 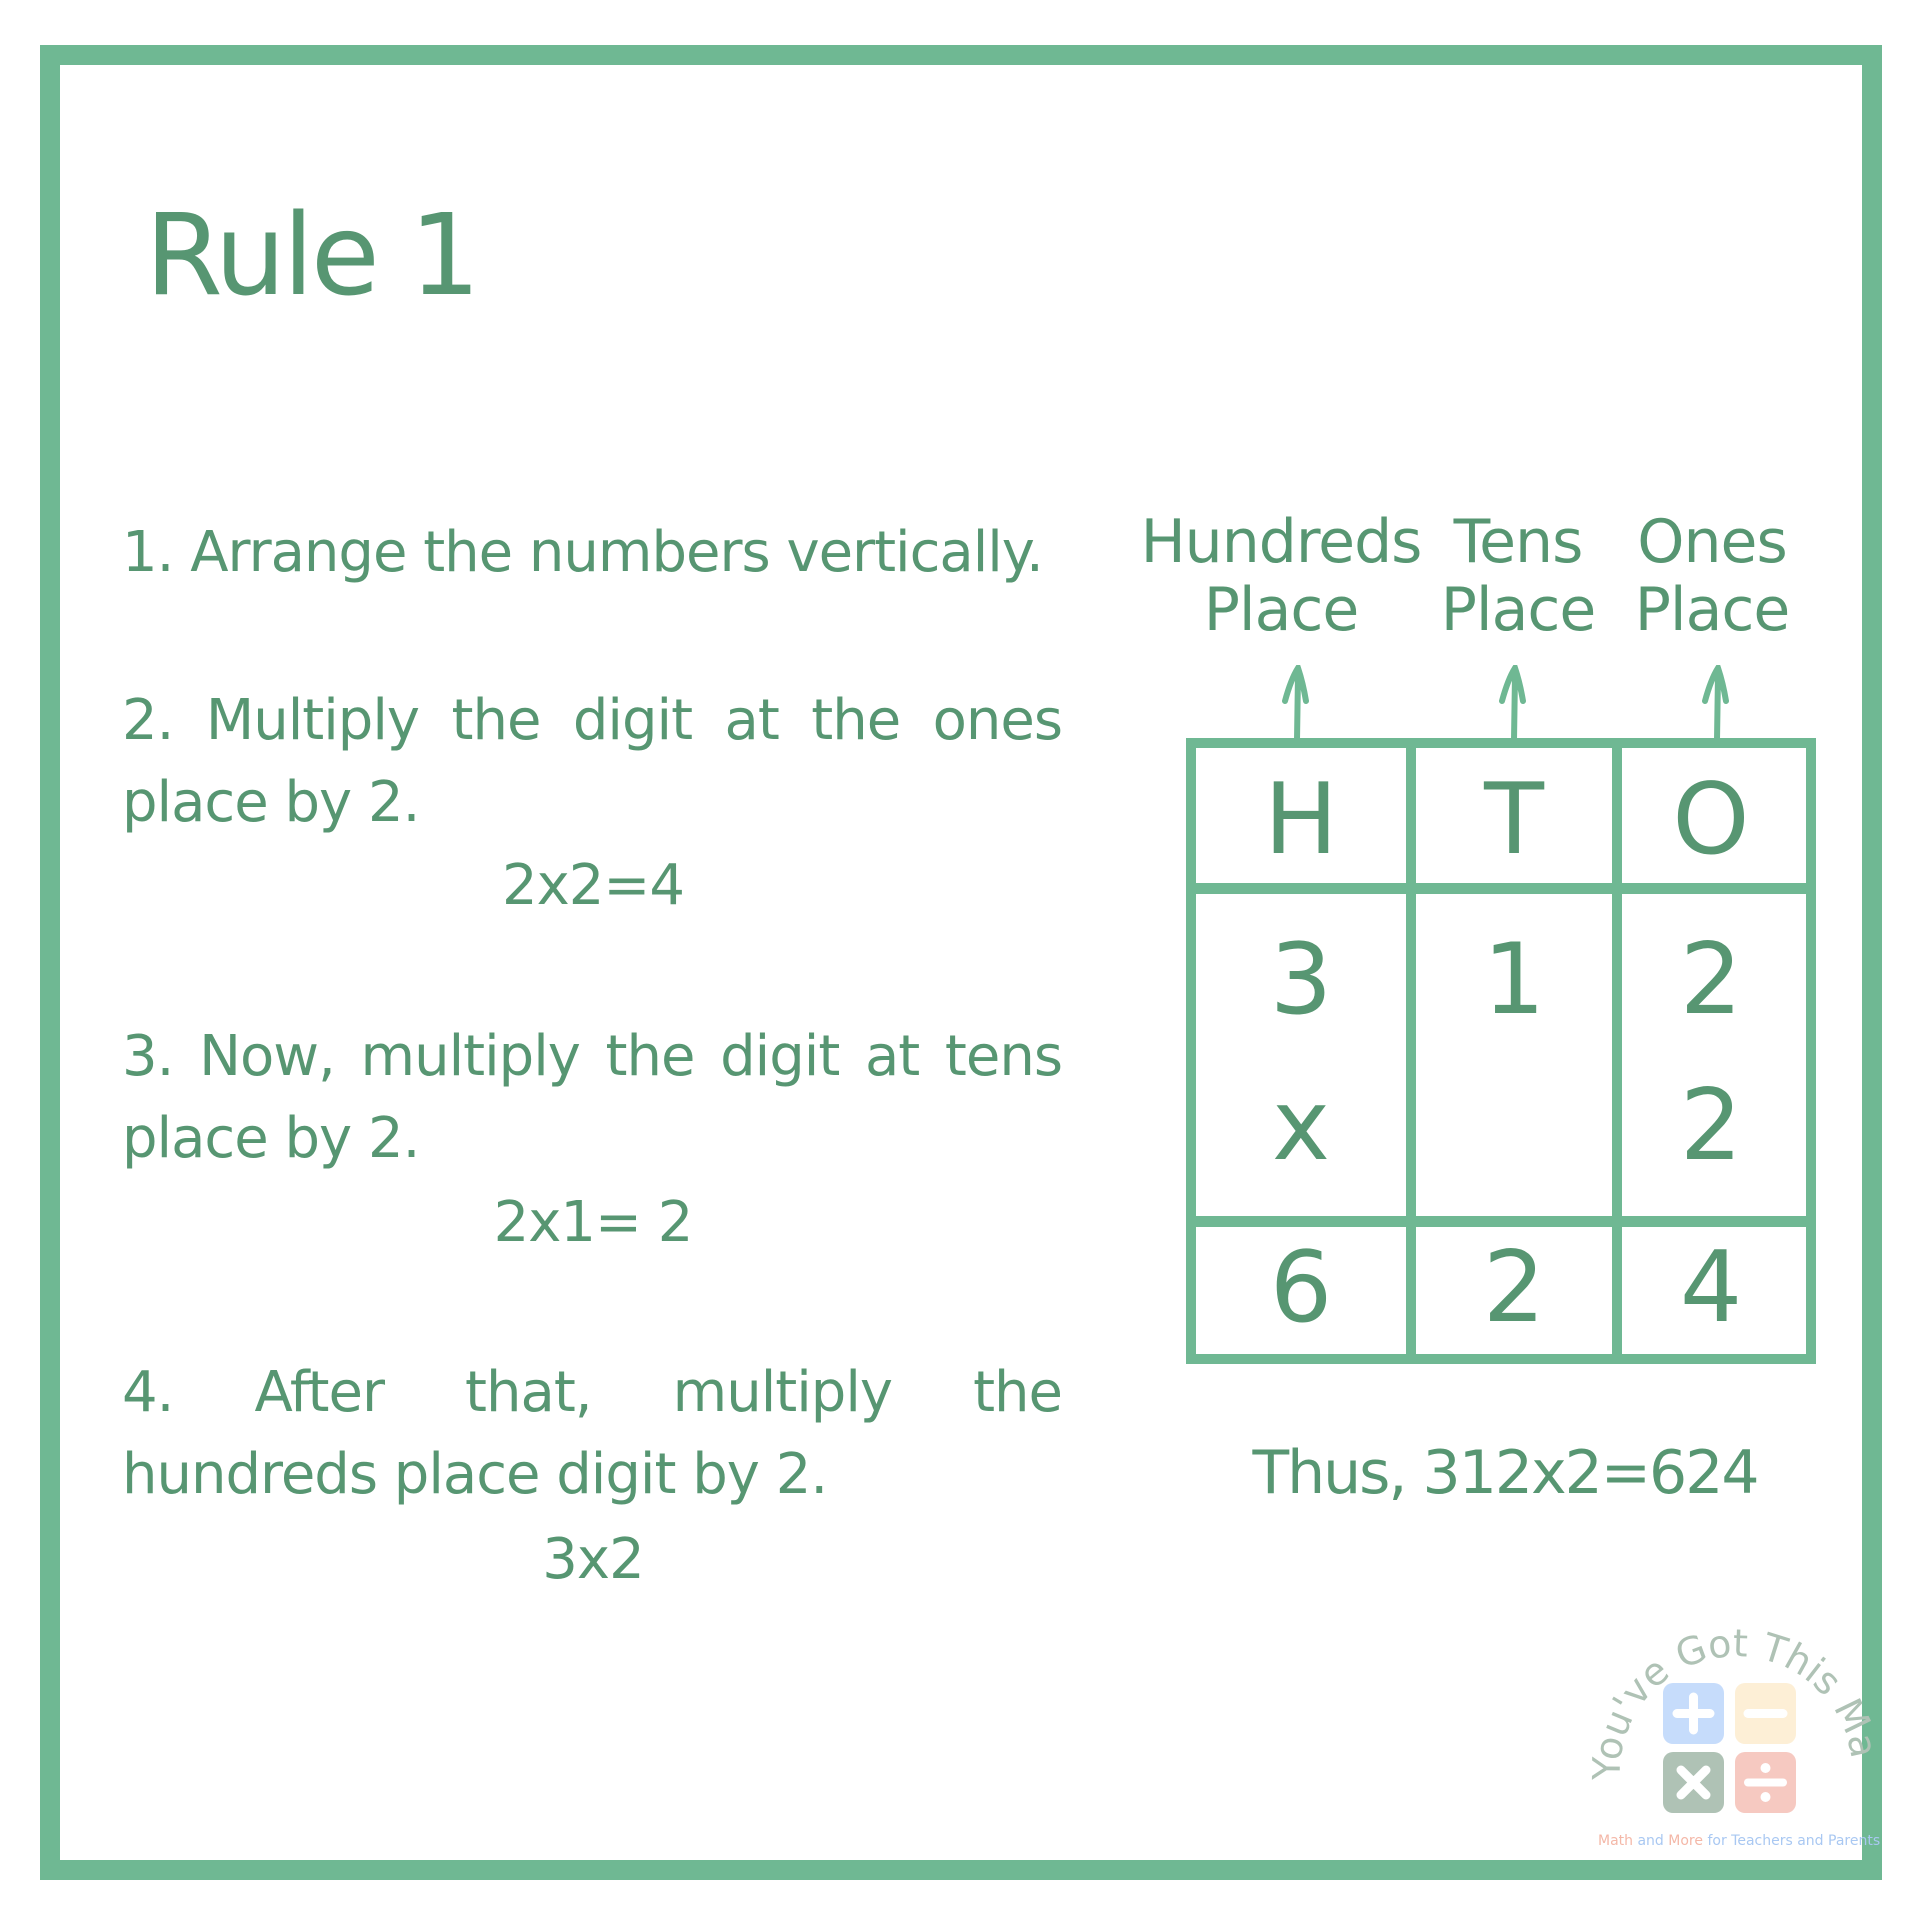 I want to click on tagline-math: Math, so click(x=1616, y=1841).